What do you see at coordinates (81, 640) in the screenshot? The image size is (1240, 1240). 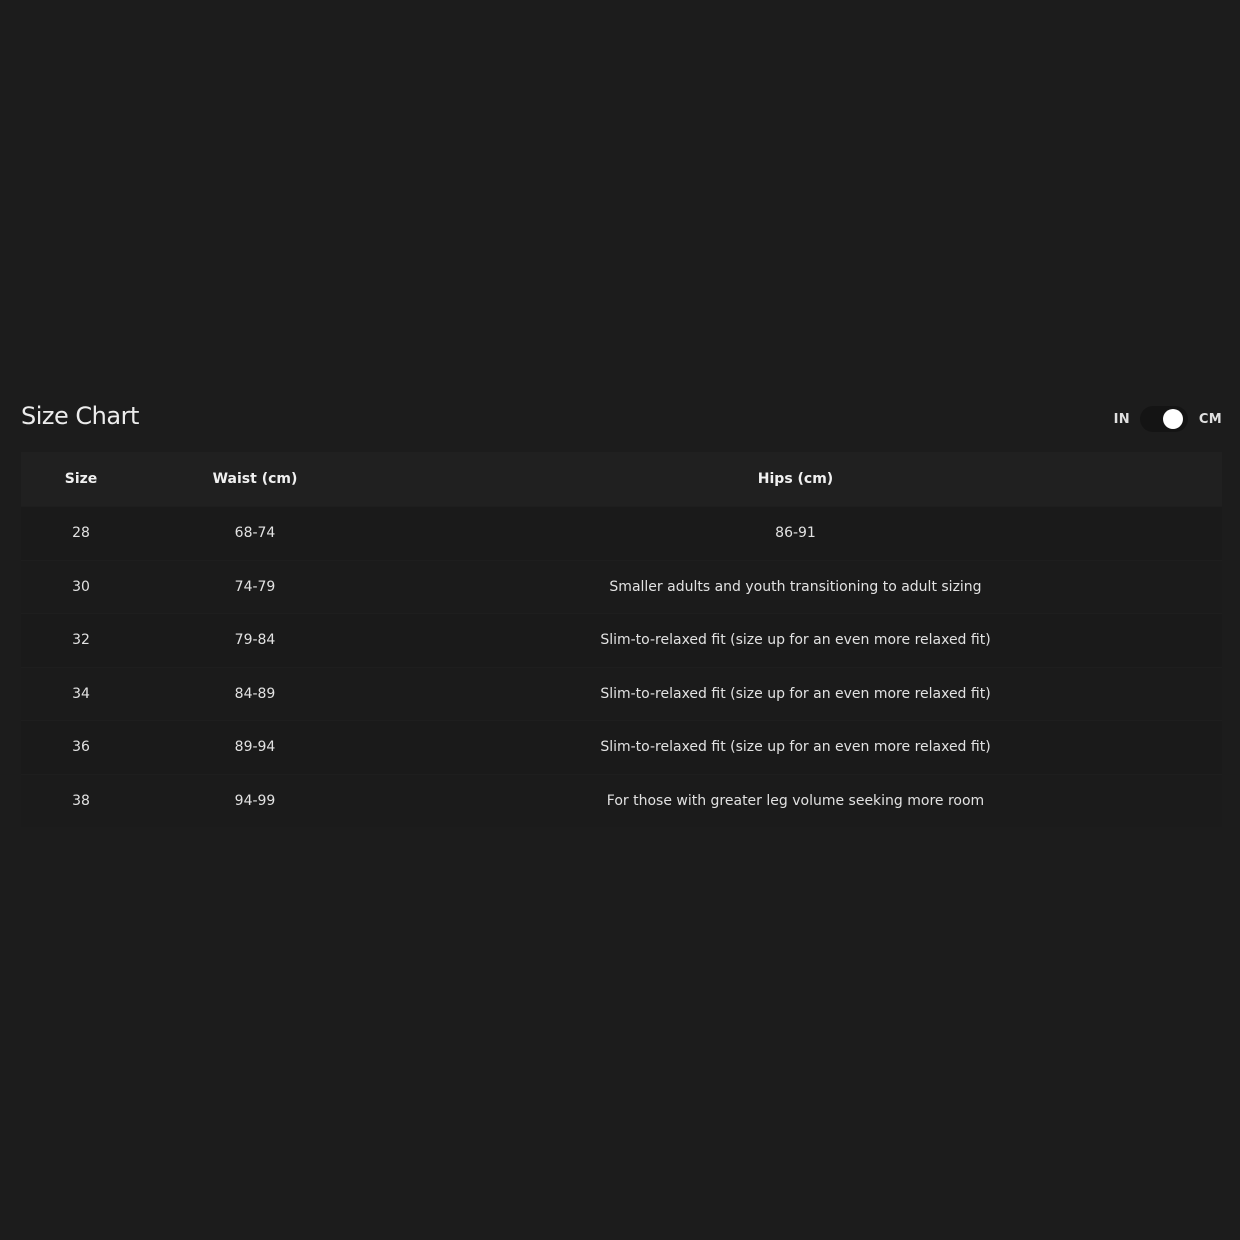 I see `cell-size: 32` at bounding box center [81, 640].